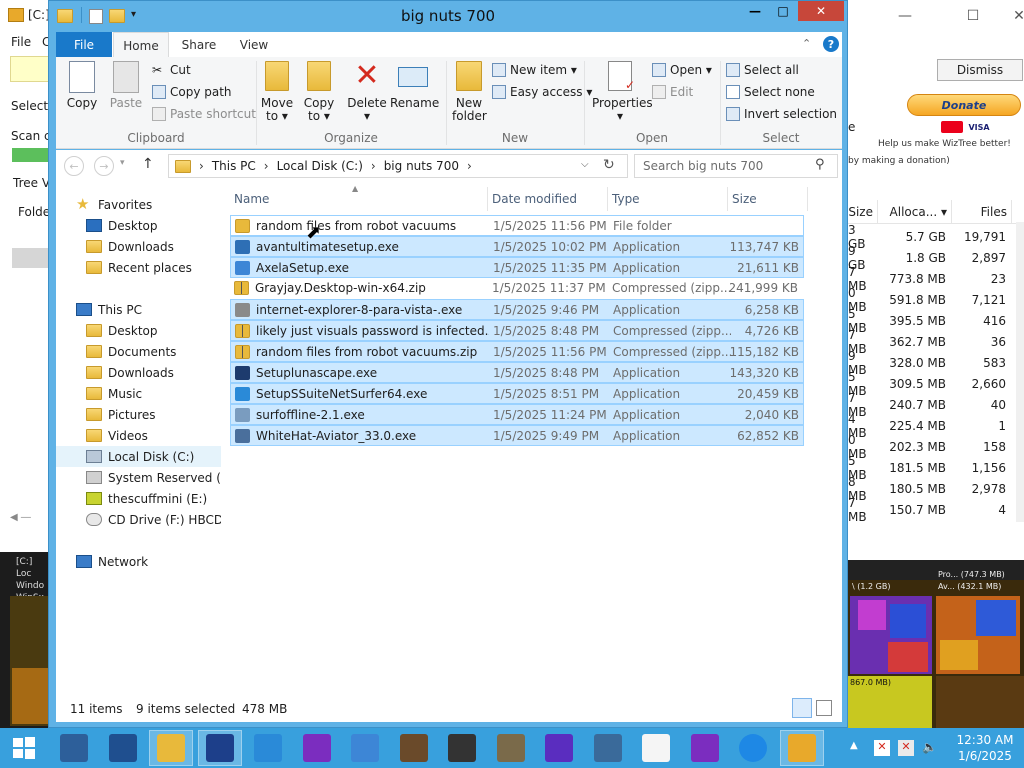 Image resolution: width=1024 pixels, height=768 pixels. Describe the element at coordinates (585, 164) in the screenshot. I see `address-dropdown-icon: ⌵` at that location.